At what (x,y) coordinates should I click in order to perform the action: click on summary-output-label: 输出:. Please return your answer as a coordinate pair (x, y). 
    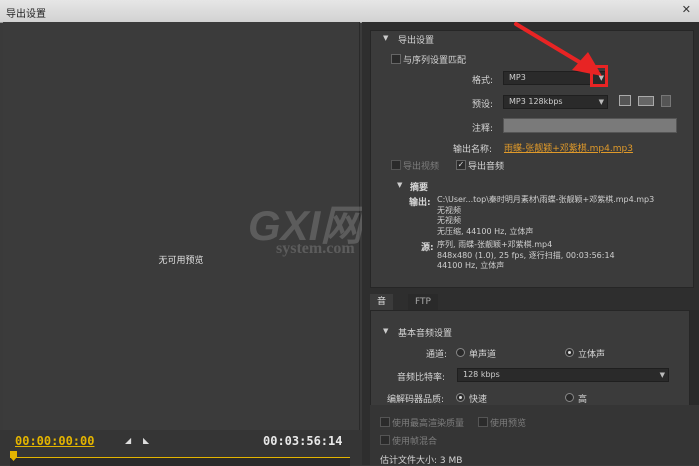
    Looking at the image, I should click on (420, 203).